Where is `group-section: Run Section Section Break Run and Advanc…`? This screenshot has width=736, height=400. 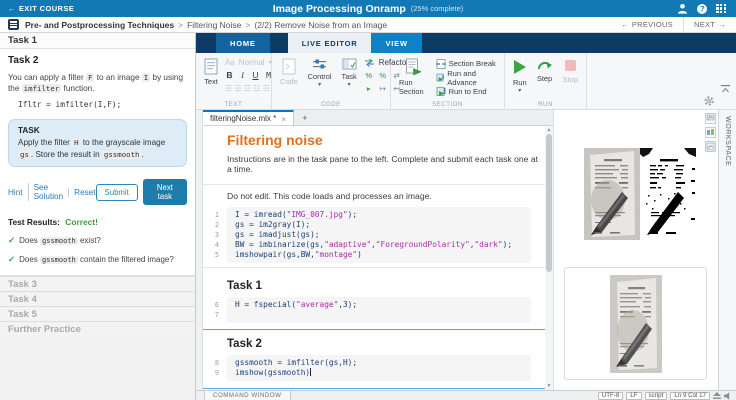 group-section: Run Section Section Break Run and Advanc… is located at coordinates (448, 81).